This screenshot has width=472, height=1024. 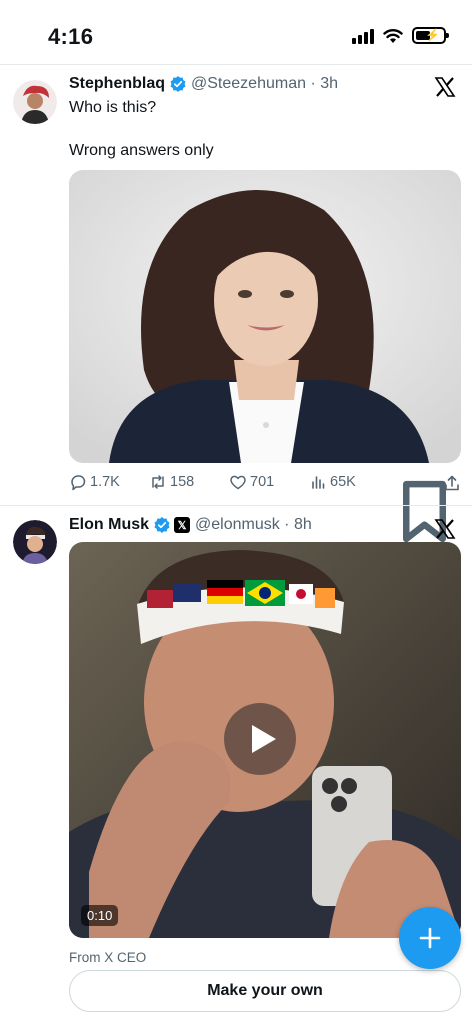 What do you see at coordinates (265, 83) in the screenshot?
I see `author-handle-time: @Steezehuman · 3h` at bounding box center [265, 83].